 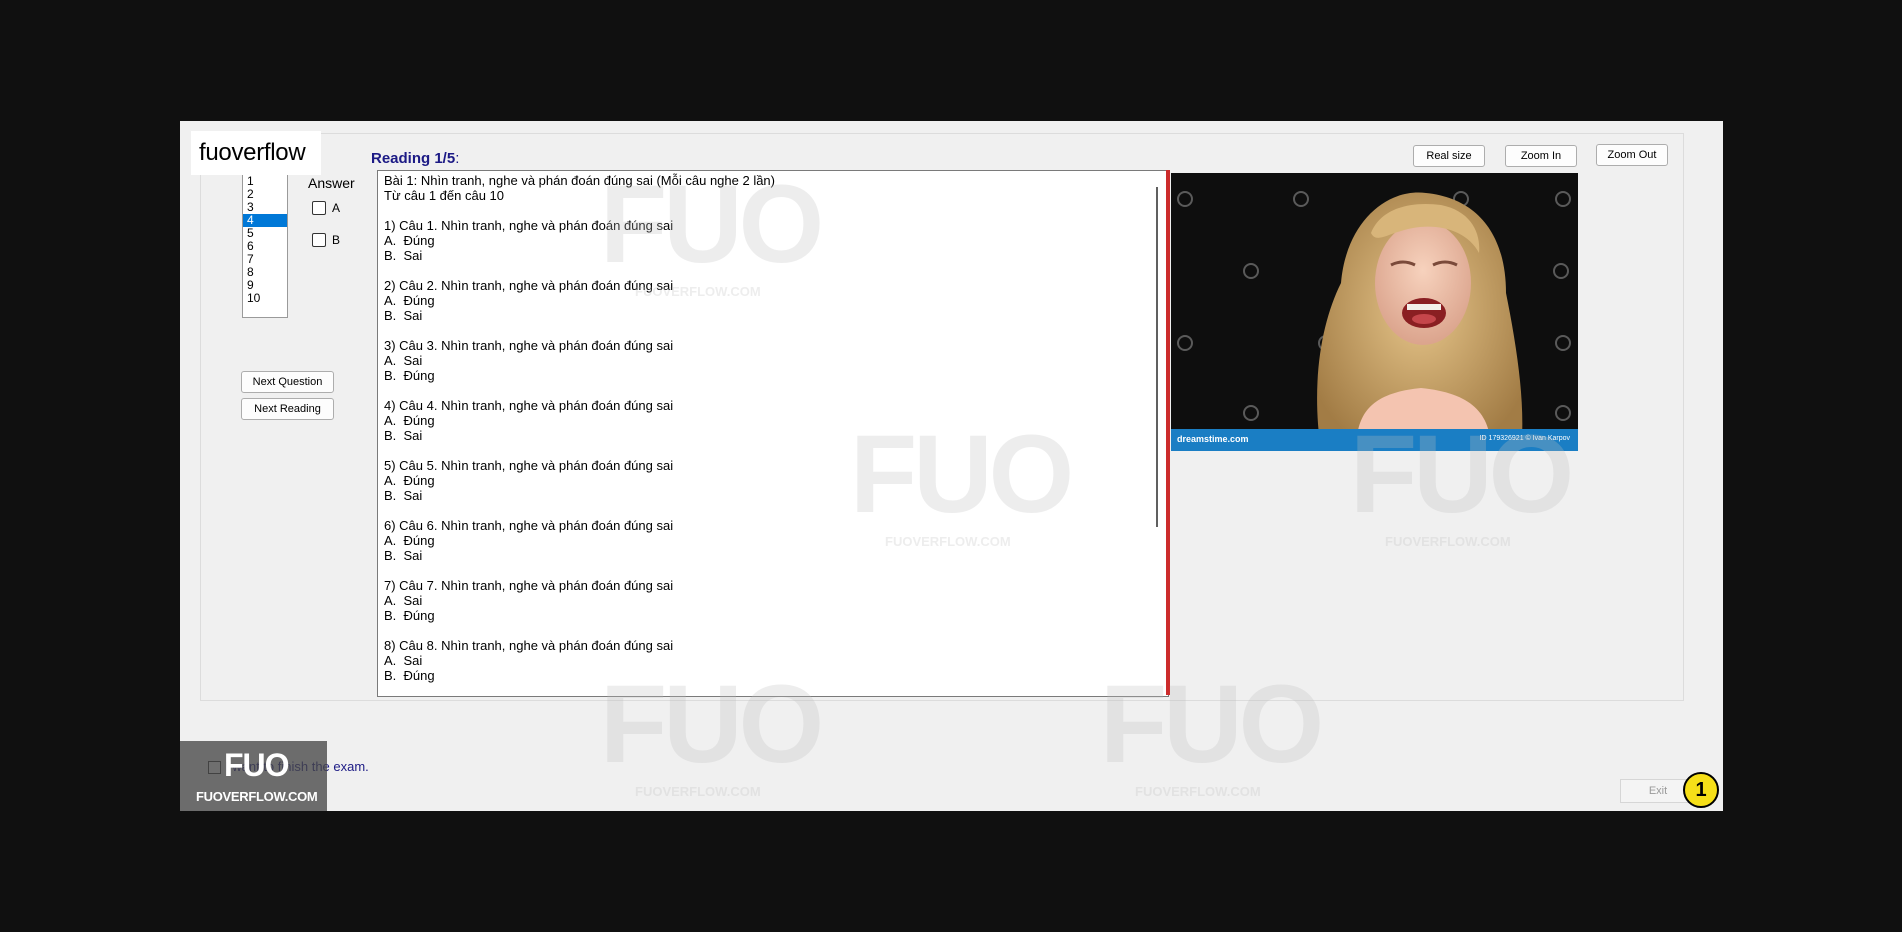 I want to click on question-list-item: 10, so click(x=265, y=298).